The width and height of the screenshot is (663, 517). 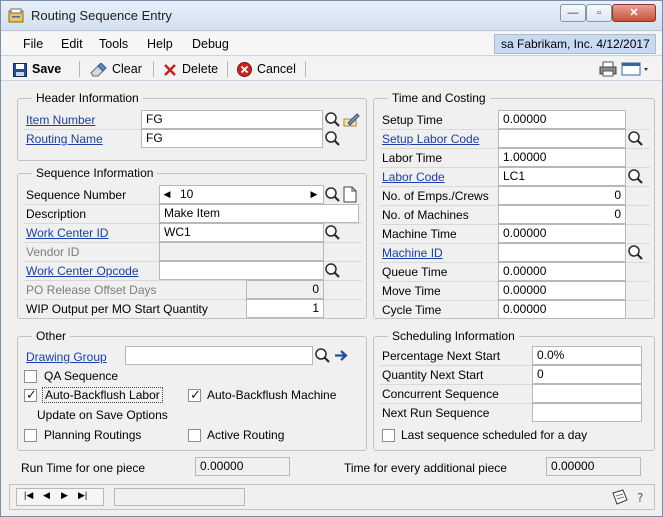 What do you see at coordinates (190, 69) in the screenshot?
I see `delete-button: Delete` at bounding box center [190, 69].